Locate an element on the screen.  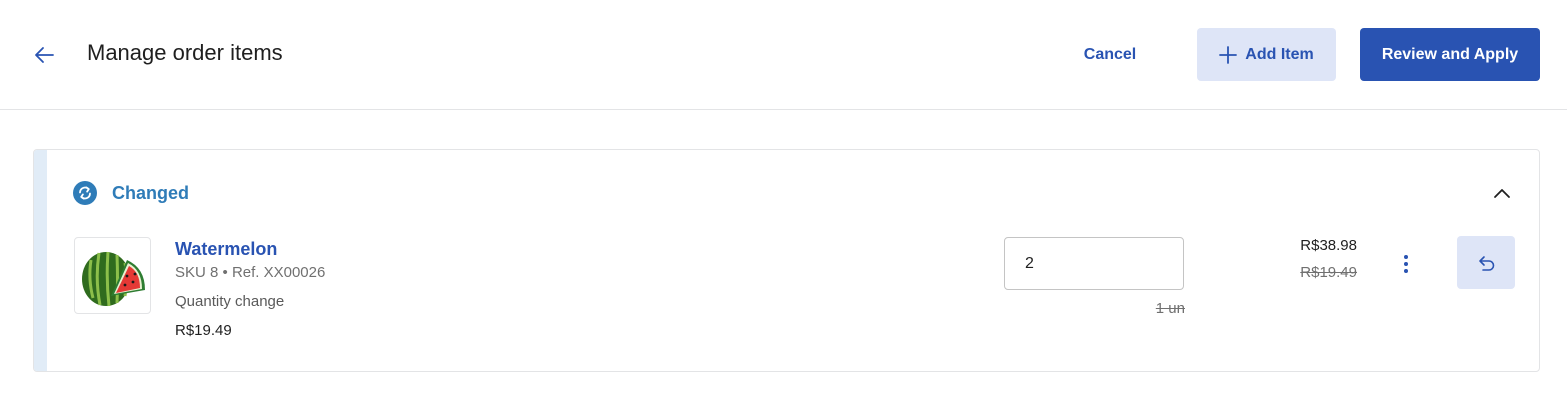
plus-icon is located at coordinates (1228, 54).